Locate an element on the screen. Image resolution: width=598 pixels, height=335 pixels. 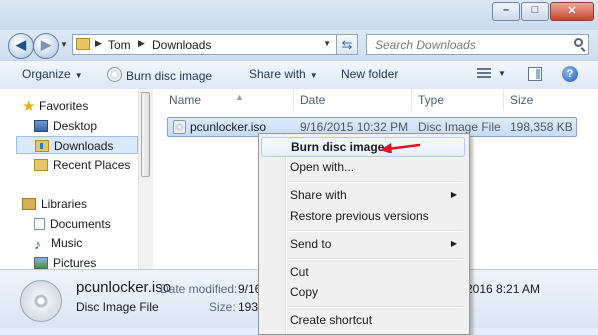
address-row: ◀ ▶ ▼ ▶ Tom ▶ Downloads ▼ ⇆ is located at coordinates (299, 45).